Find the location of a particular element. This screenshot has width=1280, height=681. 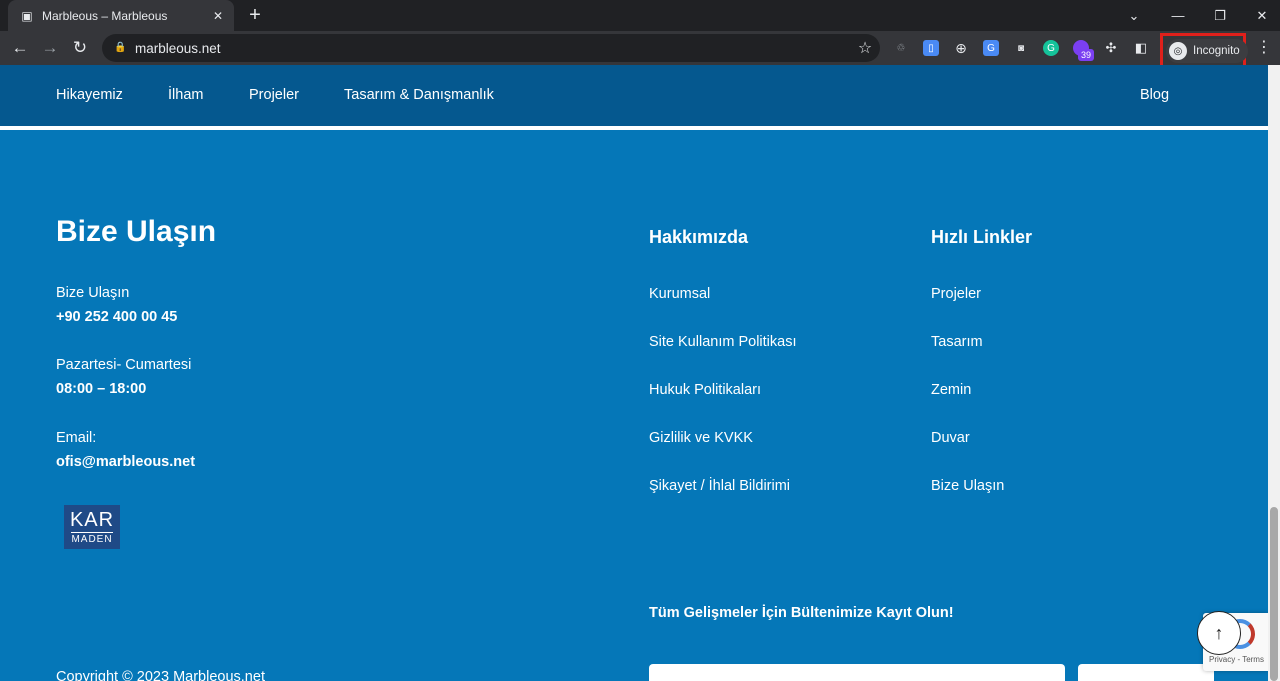

copyright-text: Copyright © 2023 Marbleous.net is located at coordinates (160, 675).